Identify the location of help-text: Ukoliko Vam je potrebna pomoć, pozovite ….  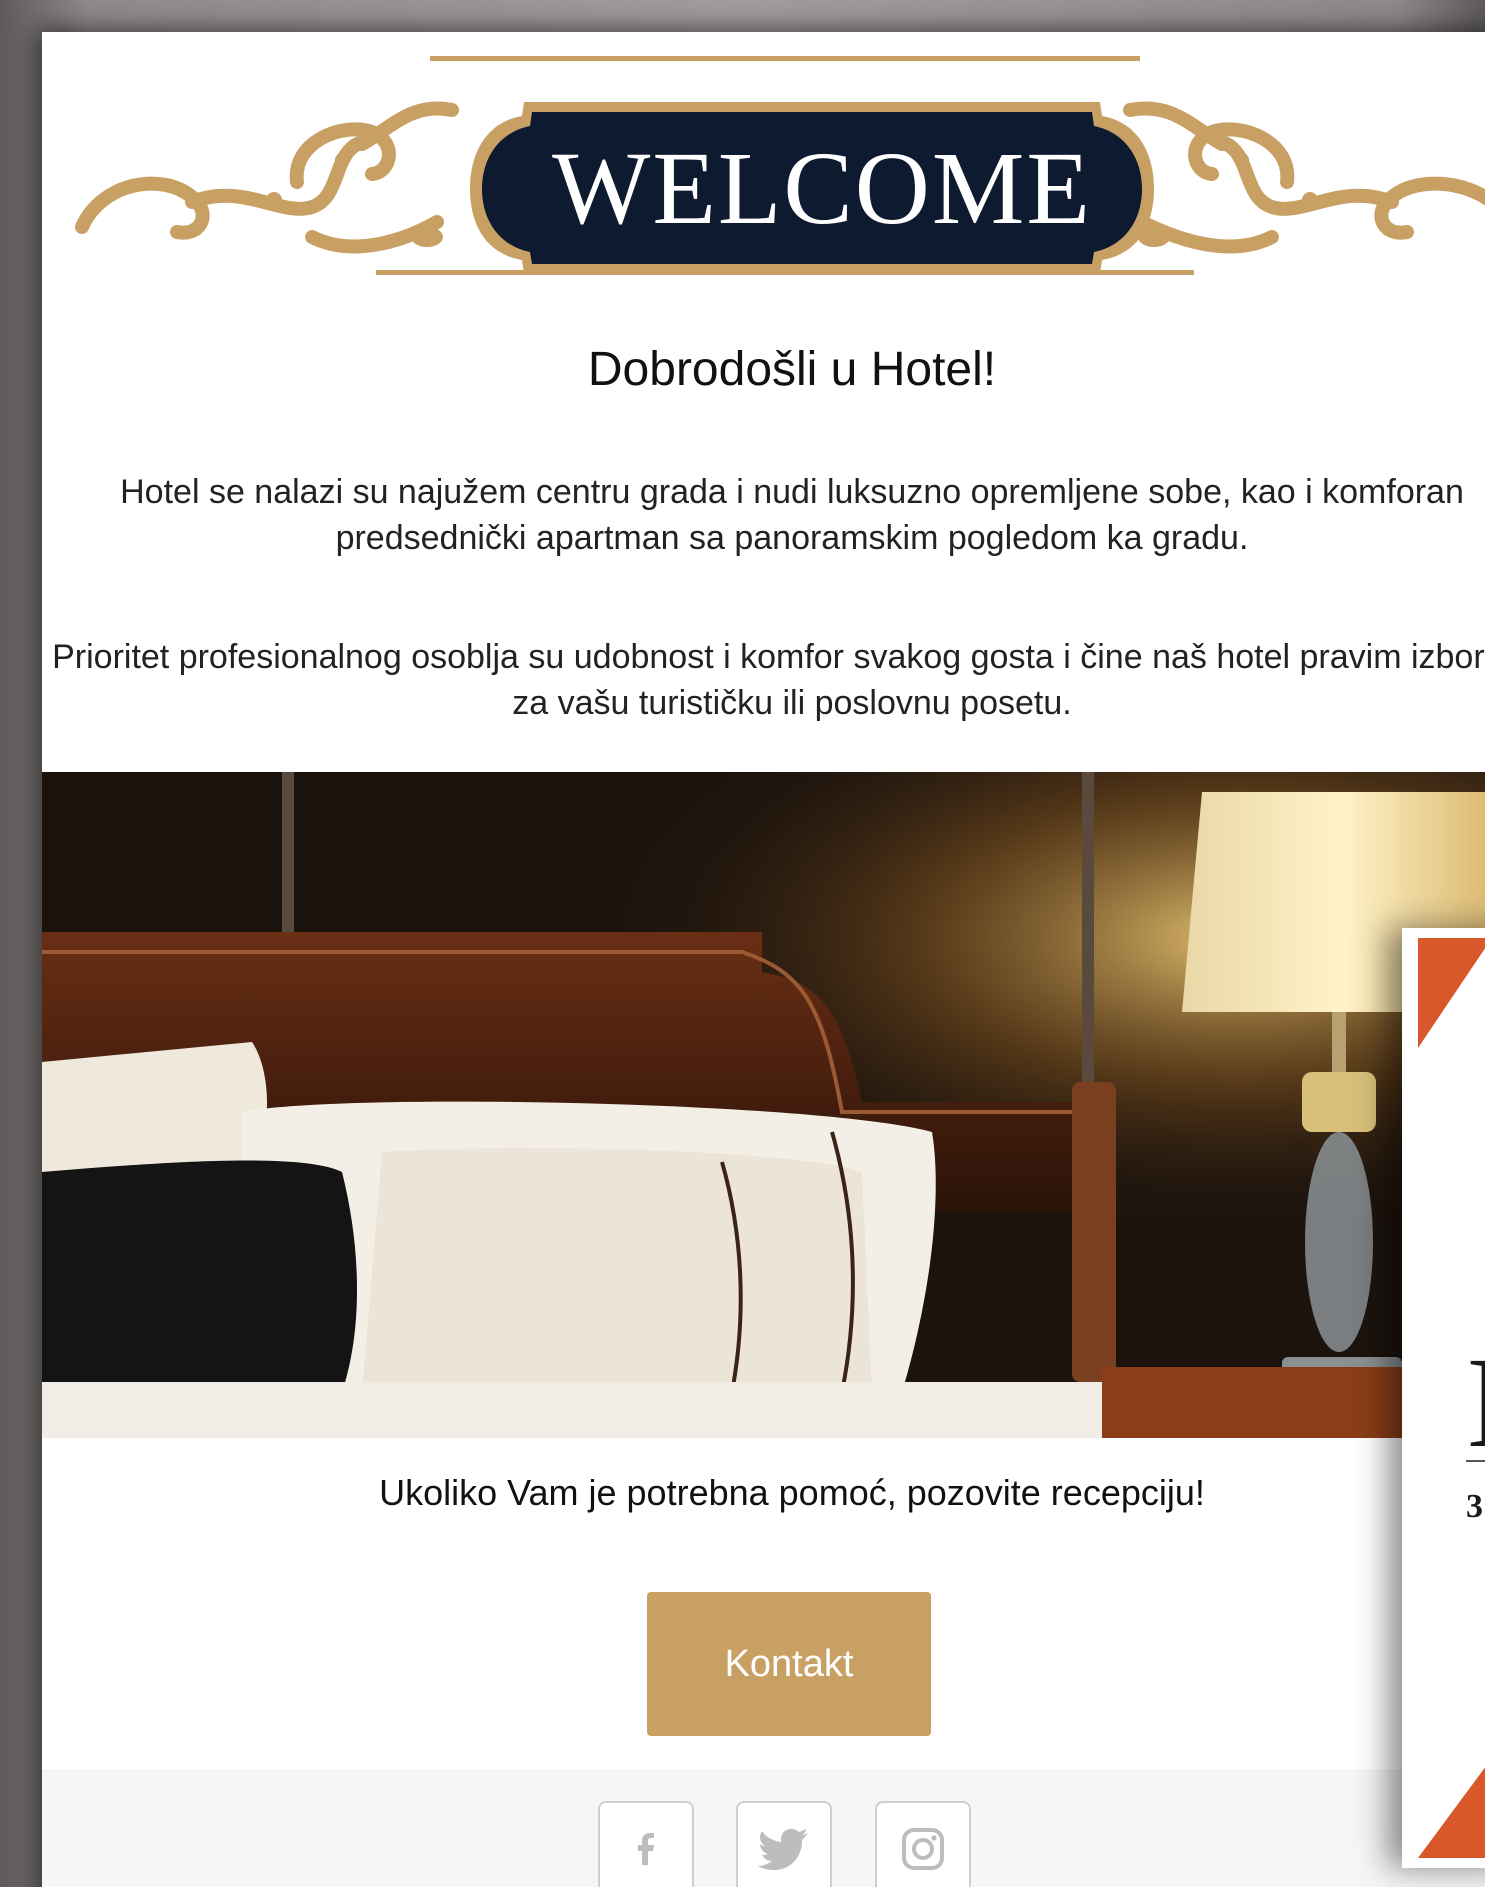
(792, 1492).